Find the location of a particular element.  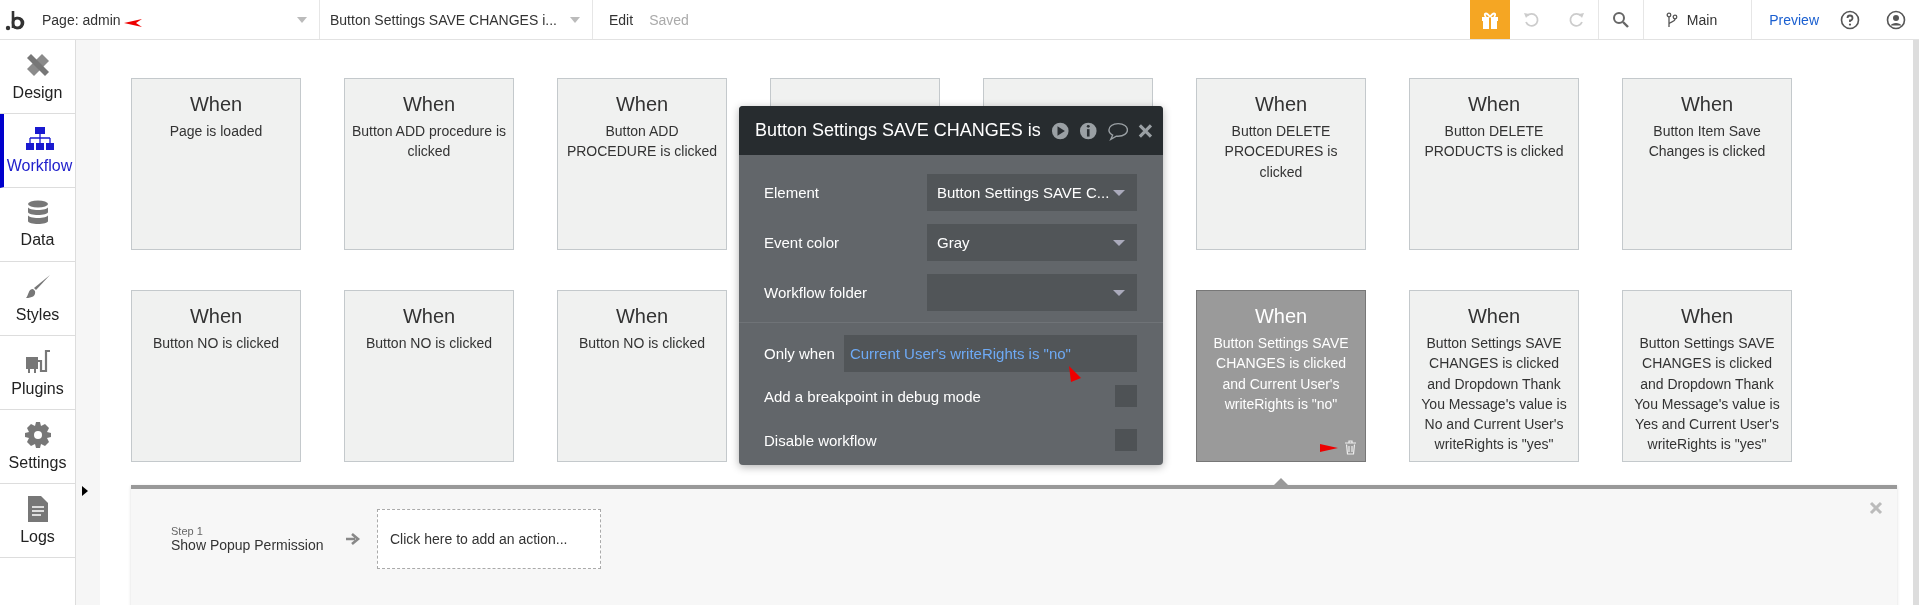

step-number: Step 1 is located at coordinates (187, 531).